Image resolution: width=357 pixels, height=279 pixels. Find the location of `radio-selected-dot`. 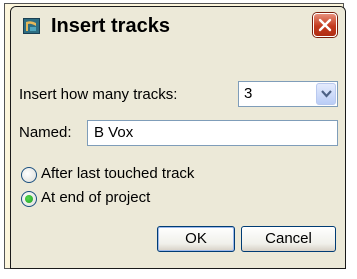

radio-selected-dot is located at coordinates (29, 199).